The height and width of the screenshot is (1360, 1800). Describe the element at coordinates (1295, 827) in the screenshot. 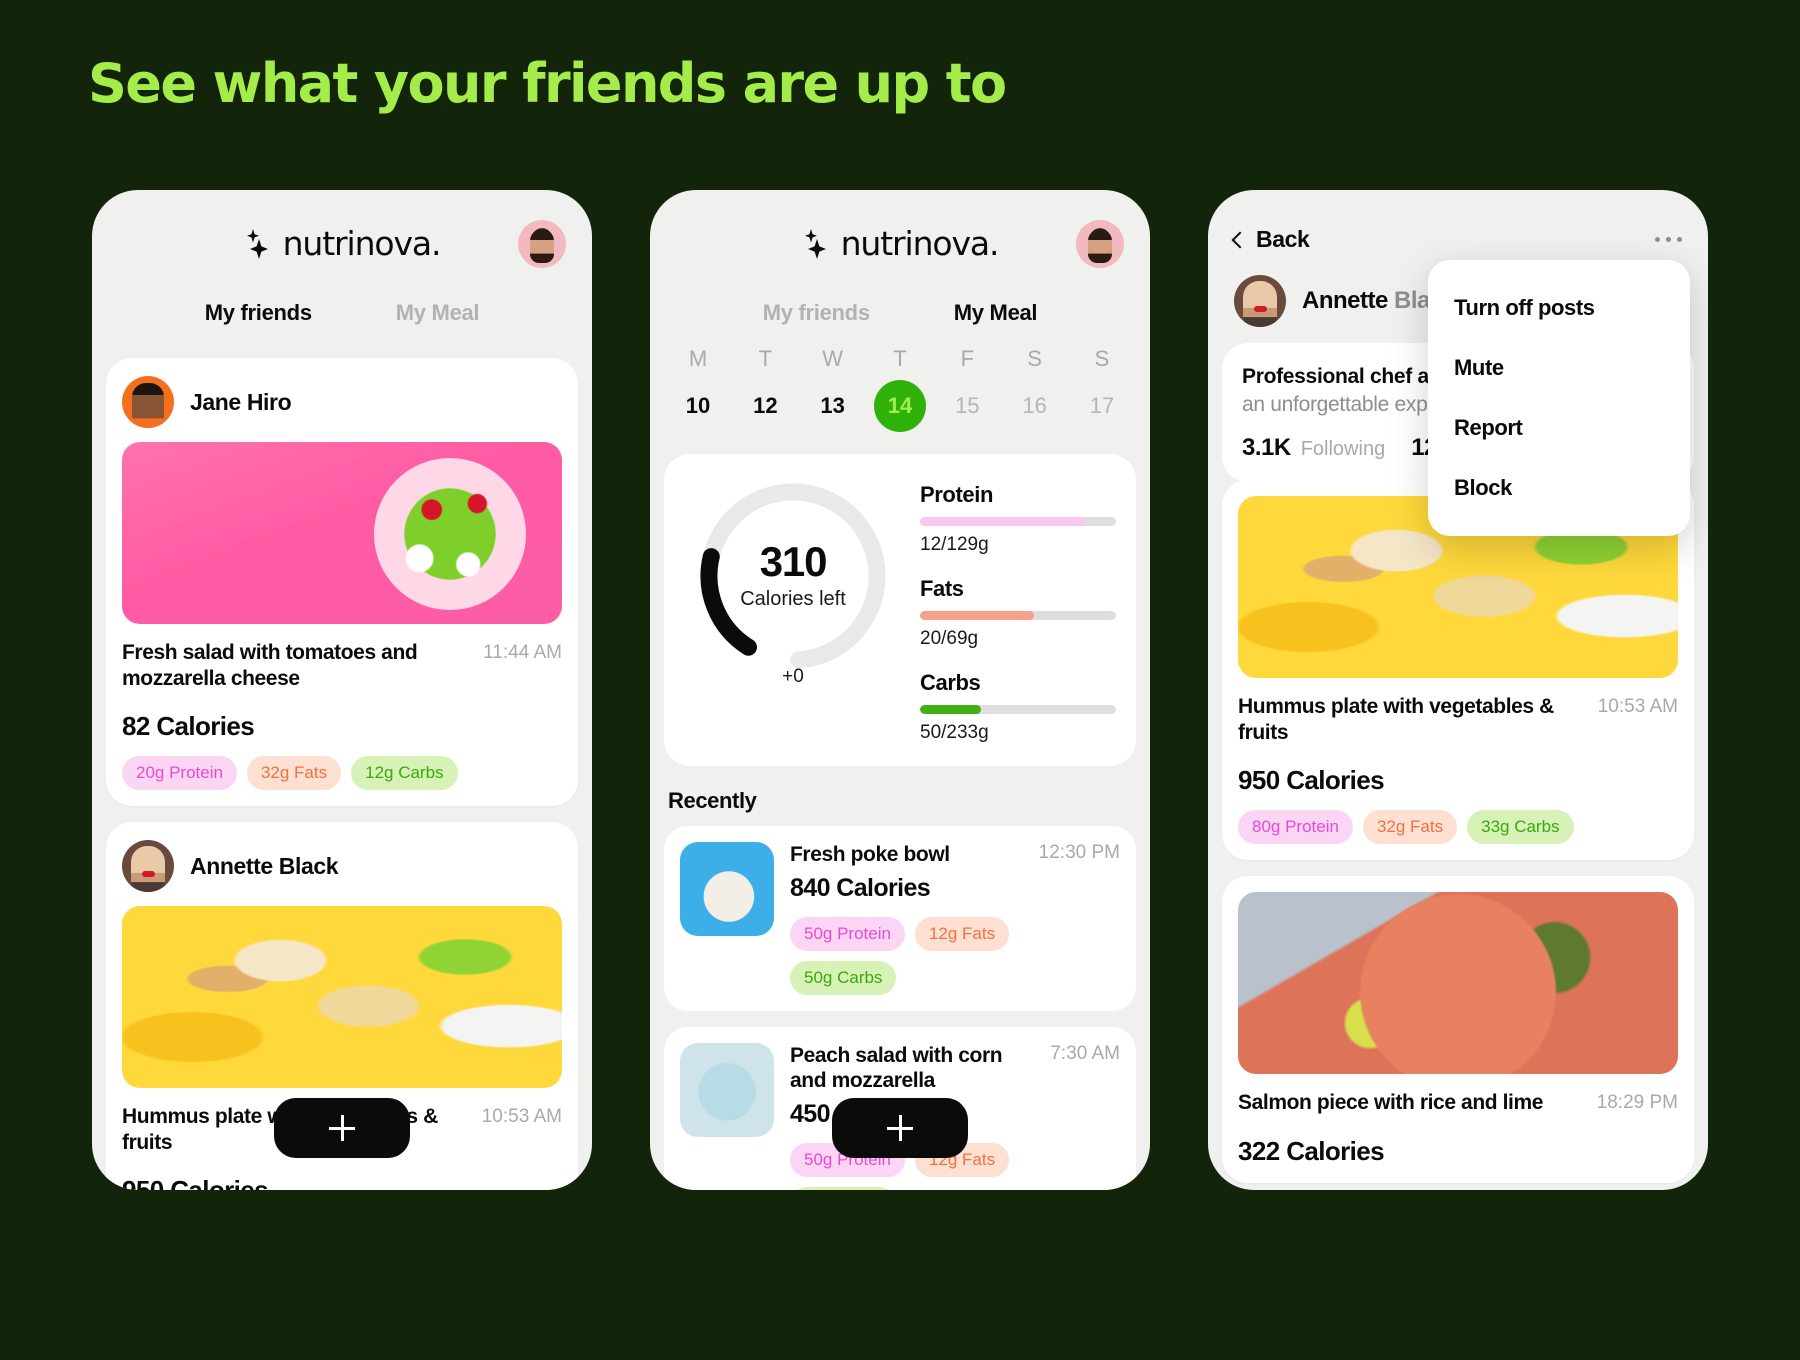

I see `tag-protein: 80g Protein` at that location.